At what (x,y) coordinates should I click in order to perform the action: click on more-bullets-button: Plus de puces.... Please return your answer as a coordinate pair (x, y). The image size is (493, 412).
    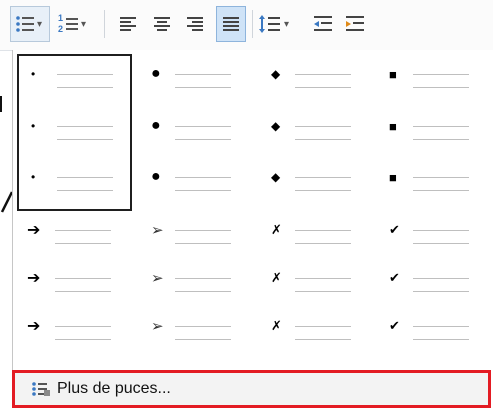
    Looking at the image, I should click on (251, 389).